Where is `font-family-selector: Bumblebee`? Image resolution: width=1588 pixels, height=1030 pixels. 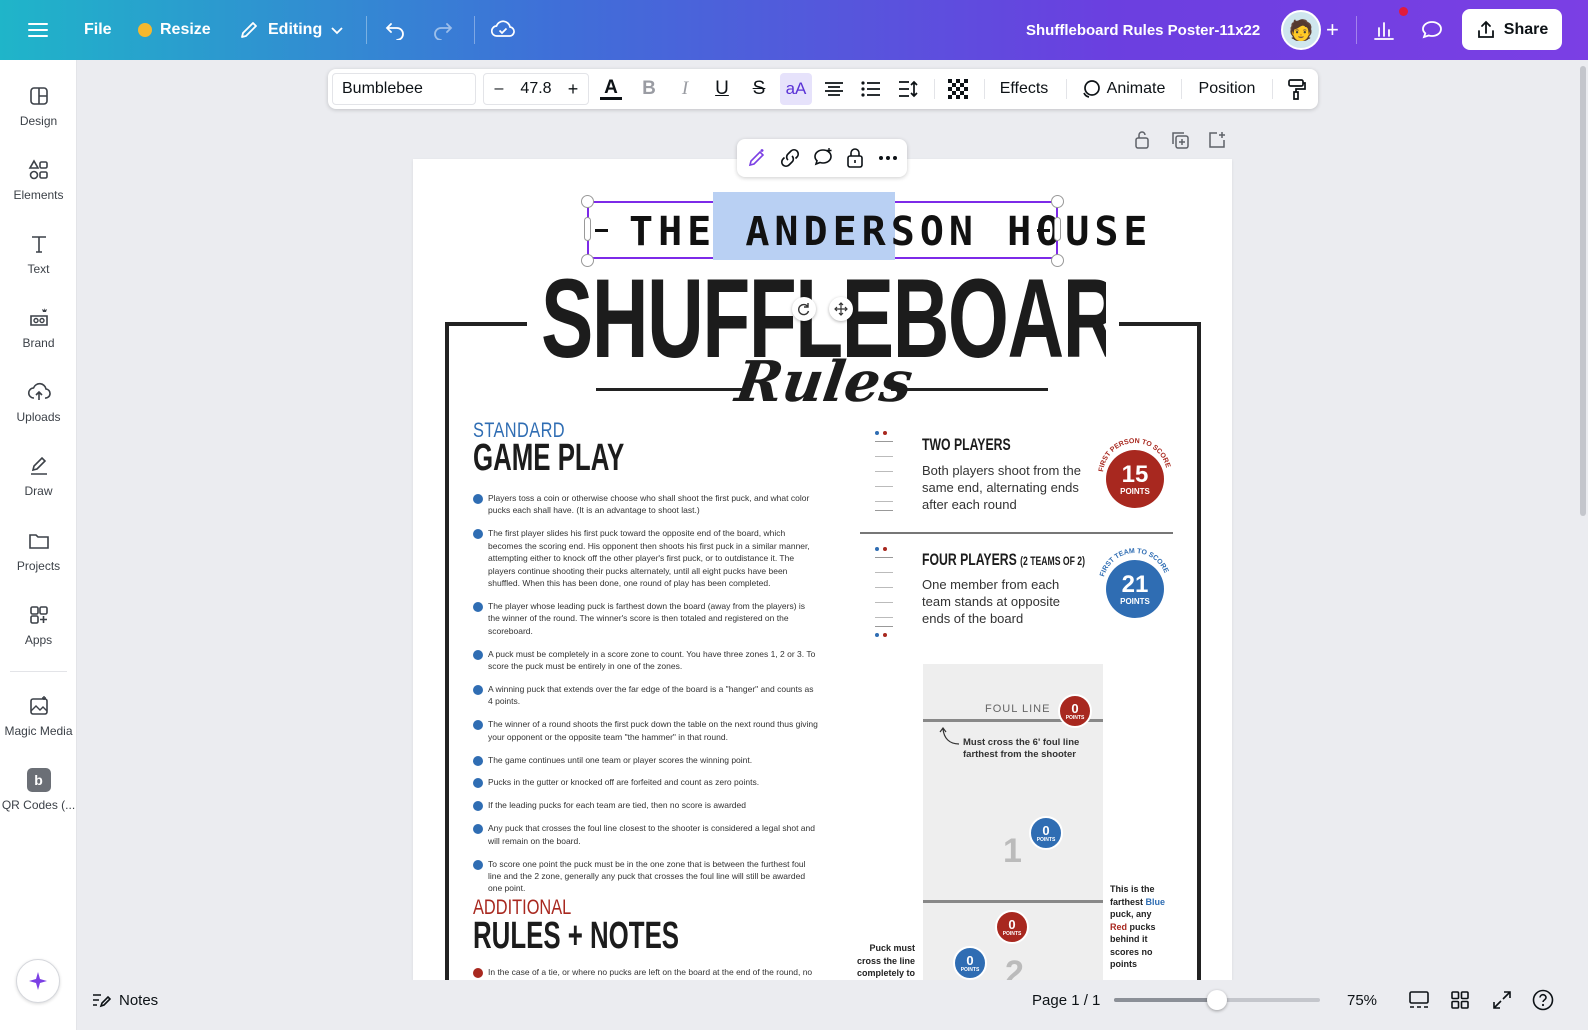 font-family-selector: Bumblebee is located at coordinates (404, 89).